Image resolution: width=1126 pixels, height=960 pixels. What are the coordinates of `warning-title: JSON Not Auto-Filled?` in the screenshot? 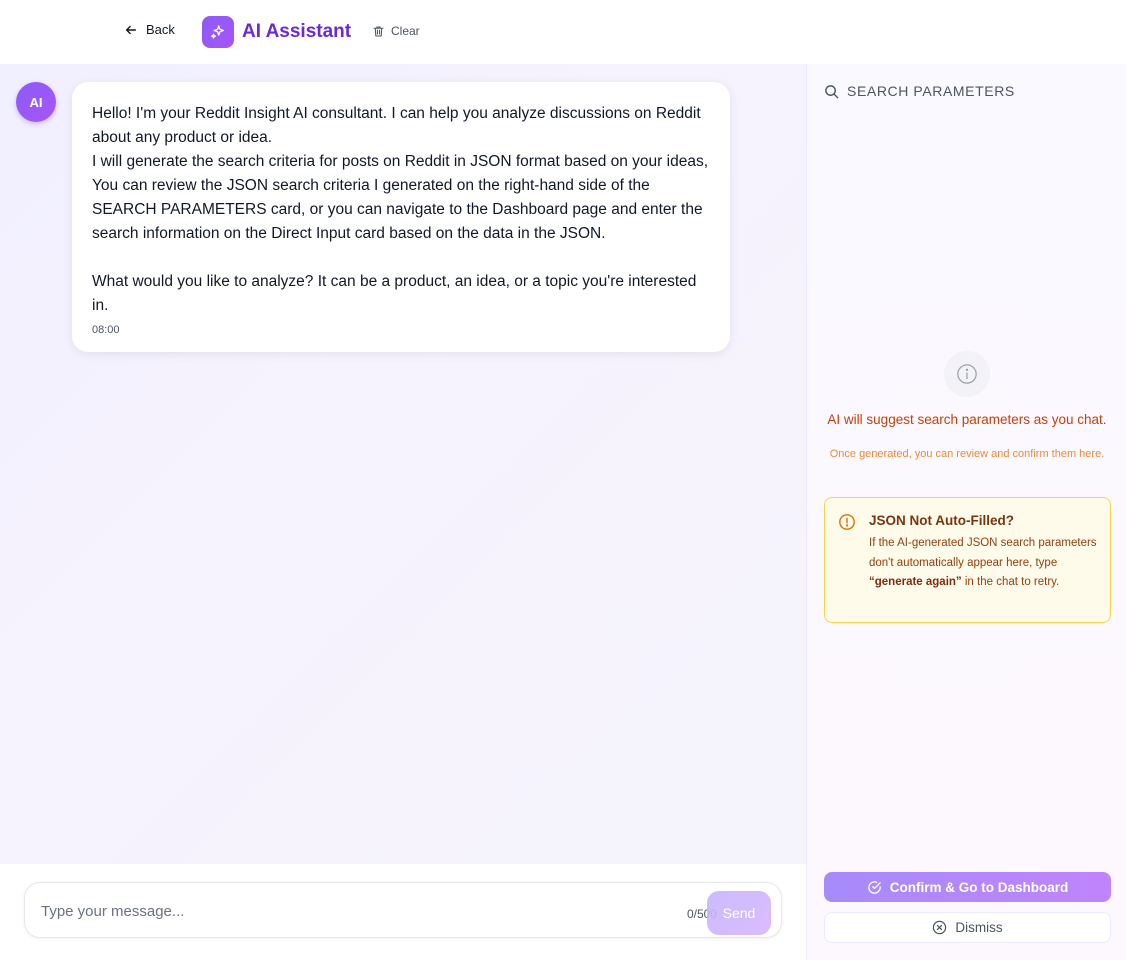 It's located at (941, 520).